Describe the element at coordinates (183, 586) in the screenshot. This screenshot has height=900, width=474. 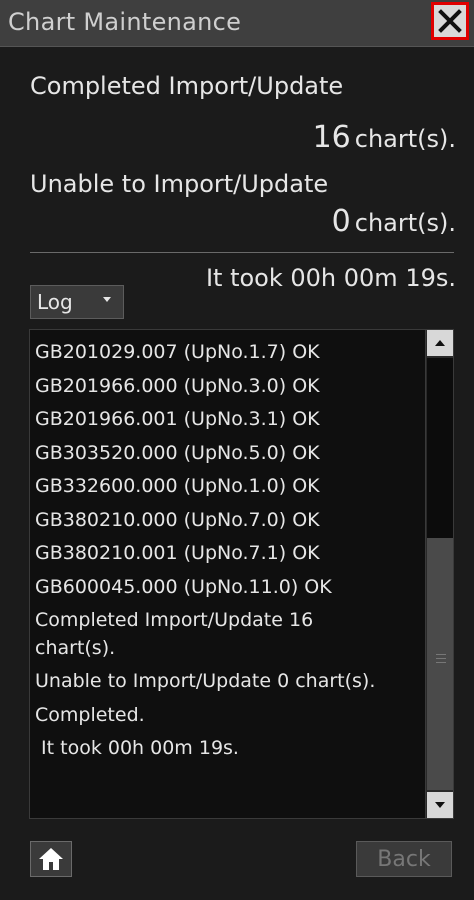
I see `log-line: GB600045.000 (UpNo.11.0) OK` at that location.